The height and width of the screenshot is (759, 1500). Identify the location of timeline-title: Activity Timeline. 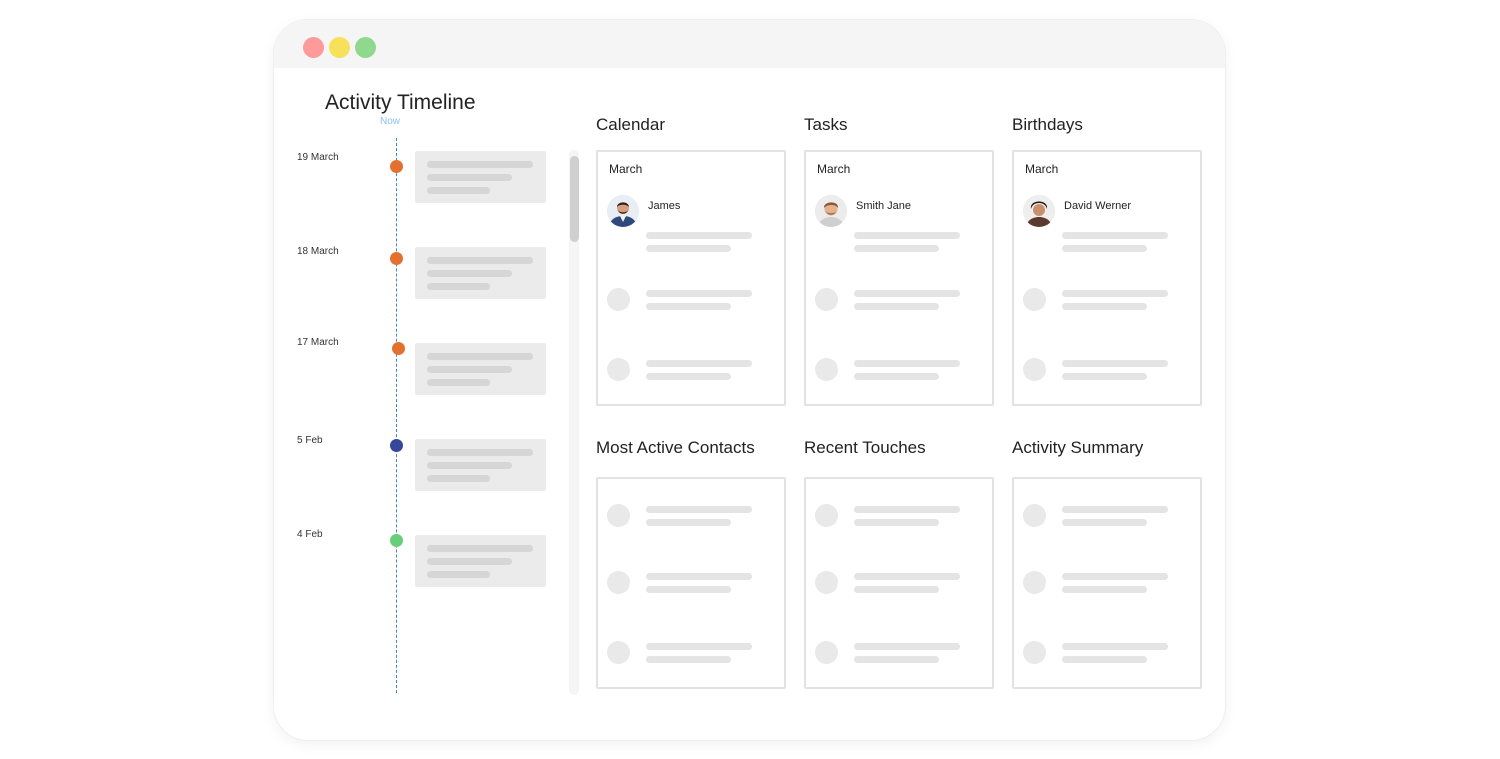
(400, 102).